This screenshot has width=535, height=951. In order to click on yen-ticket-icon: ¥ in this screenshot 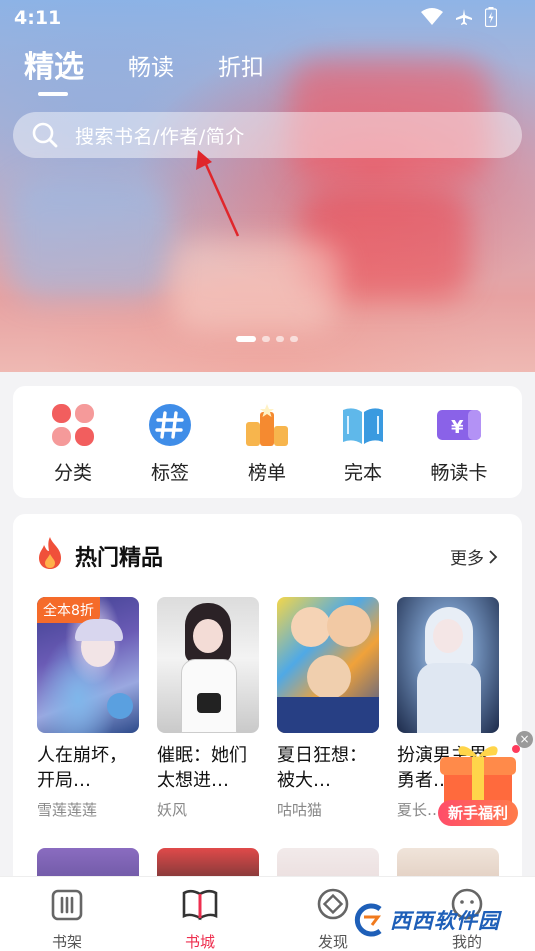, I will do `click(459, 425)`.